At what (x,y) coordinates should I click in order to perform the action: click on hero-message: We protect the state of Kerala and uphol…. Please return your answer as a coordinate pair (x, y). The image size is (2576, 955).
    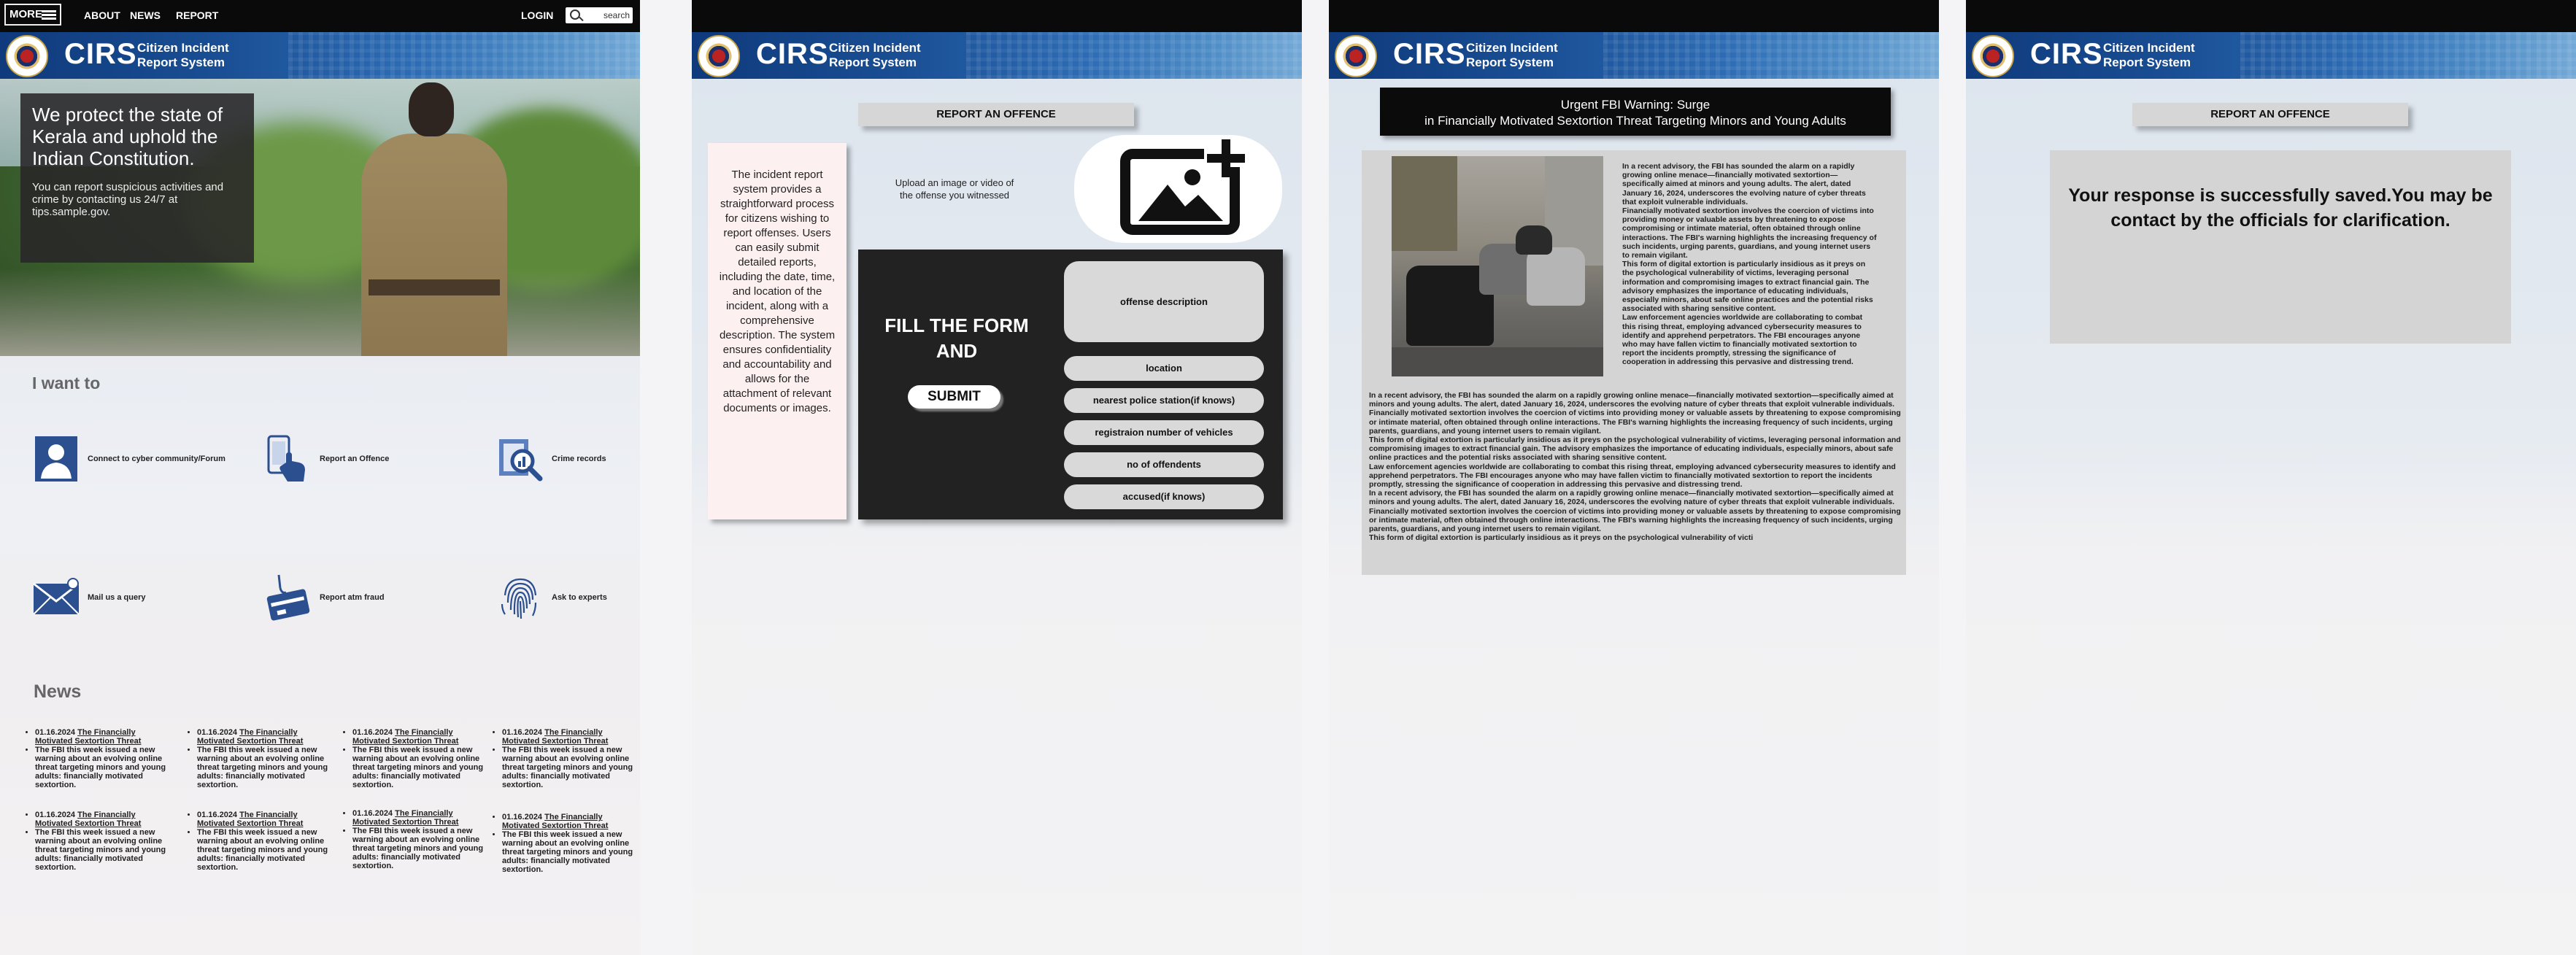
    Looking at the image, I should click on (137, 178).